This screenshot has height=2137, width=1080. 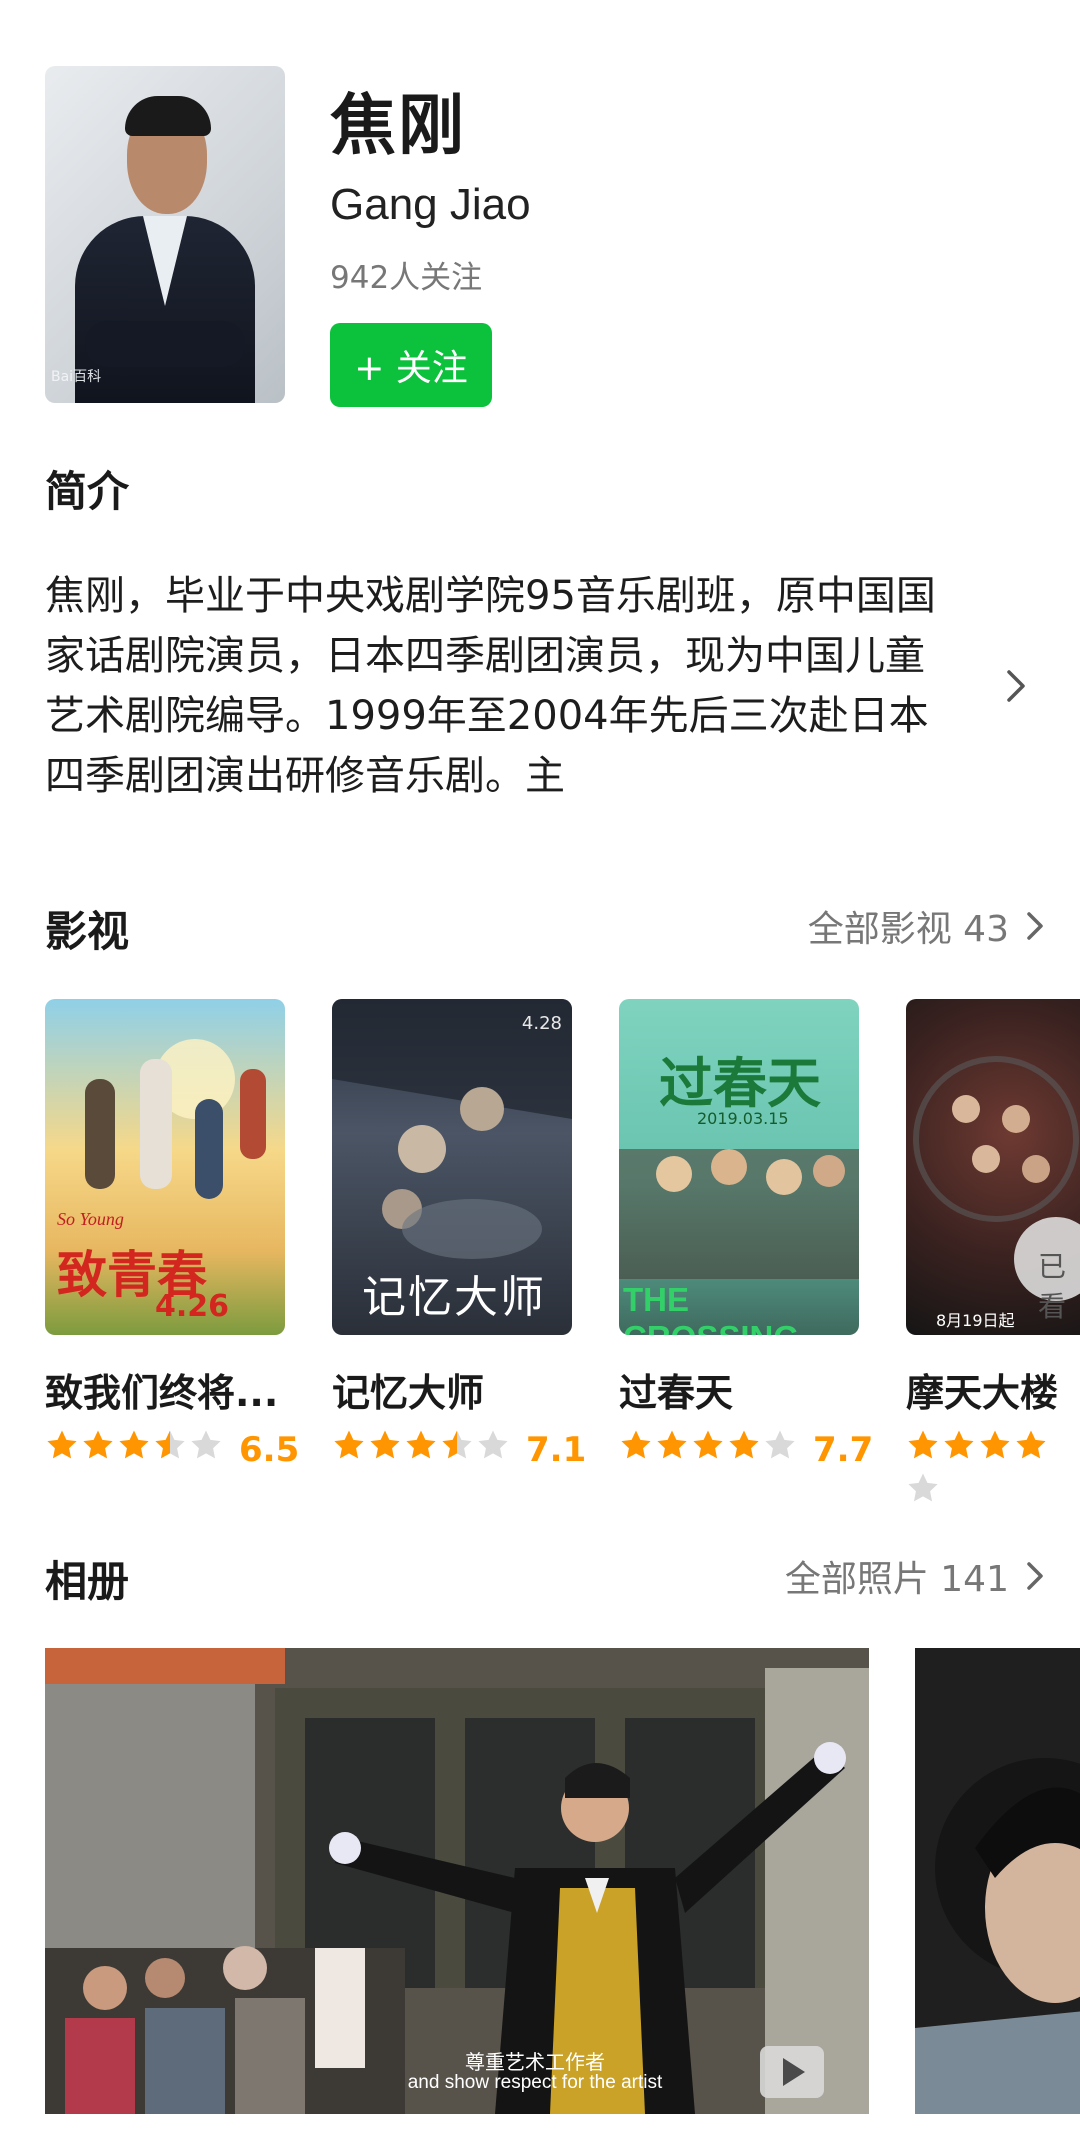 I want to click on all-films-link: 全部影视 43, so click(x=926, y=926).